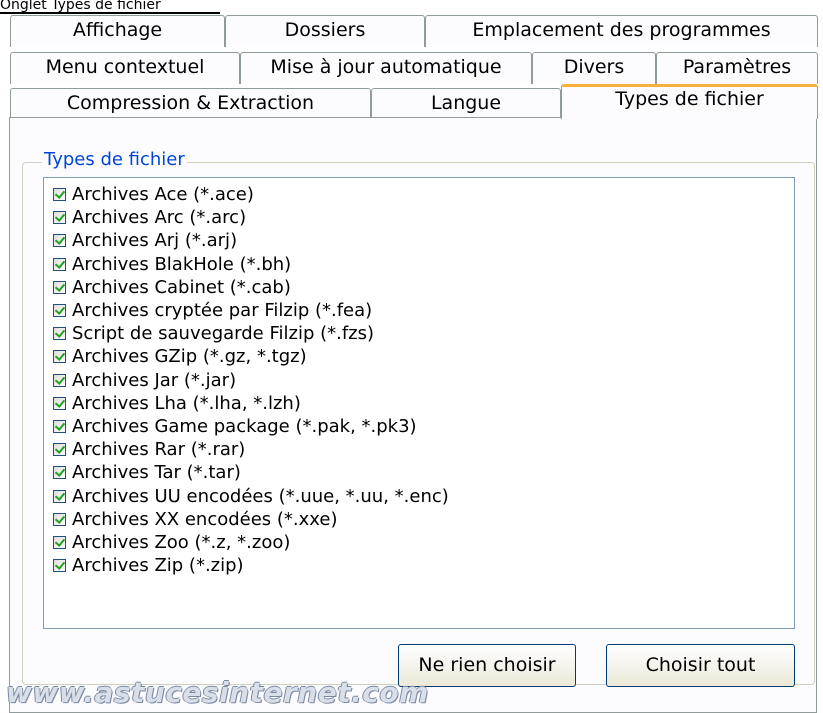 The width and height of the screenshot is (823, 713). What do you see at coordinates (466, 103) in the screenshot?
I see `tab-langue: Langue` at bounding box center [466, 103].